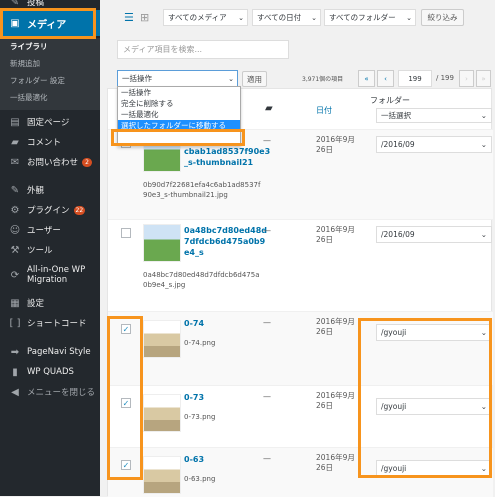 This screenshot has width=495, height=497. What do you see at coordinates (466, 78) in the screenshot?
I see `next-page-button: ›` at bounding box center [466, 78].